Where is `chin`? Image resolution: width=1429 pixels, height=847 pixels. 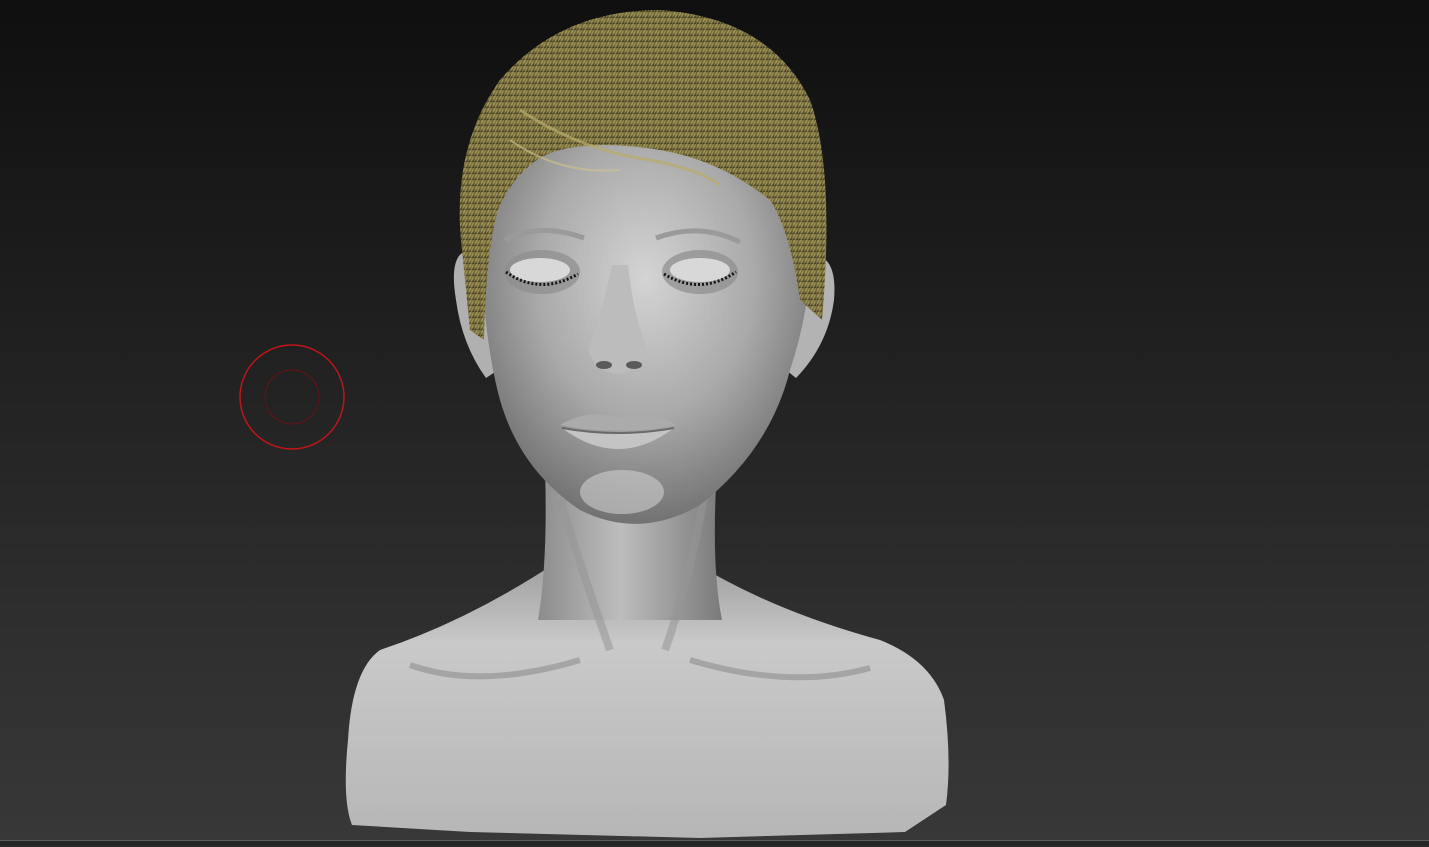 chin is located at coordinates (622, 492).